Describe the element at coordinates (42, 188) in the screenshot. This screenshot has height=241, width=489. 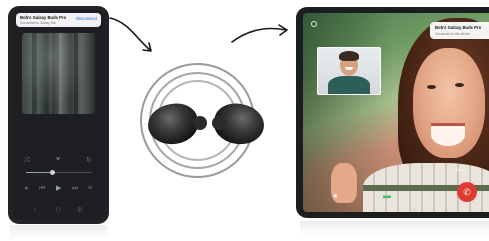
I see `previous-icon: ⏮` at that location.